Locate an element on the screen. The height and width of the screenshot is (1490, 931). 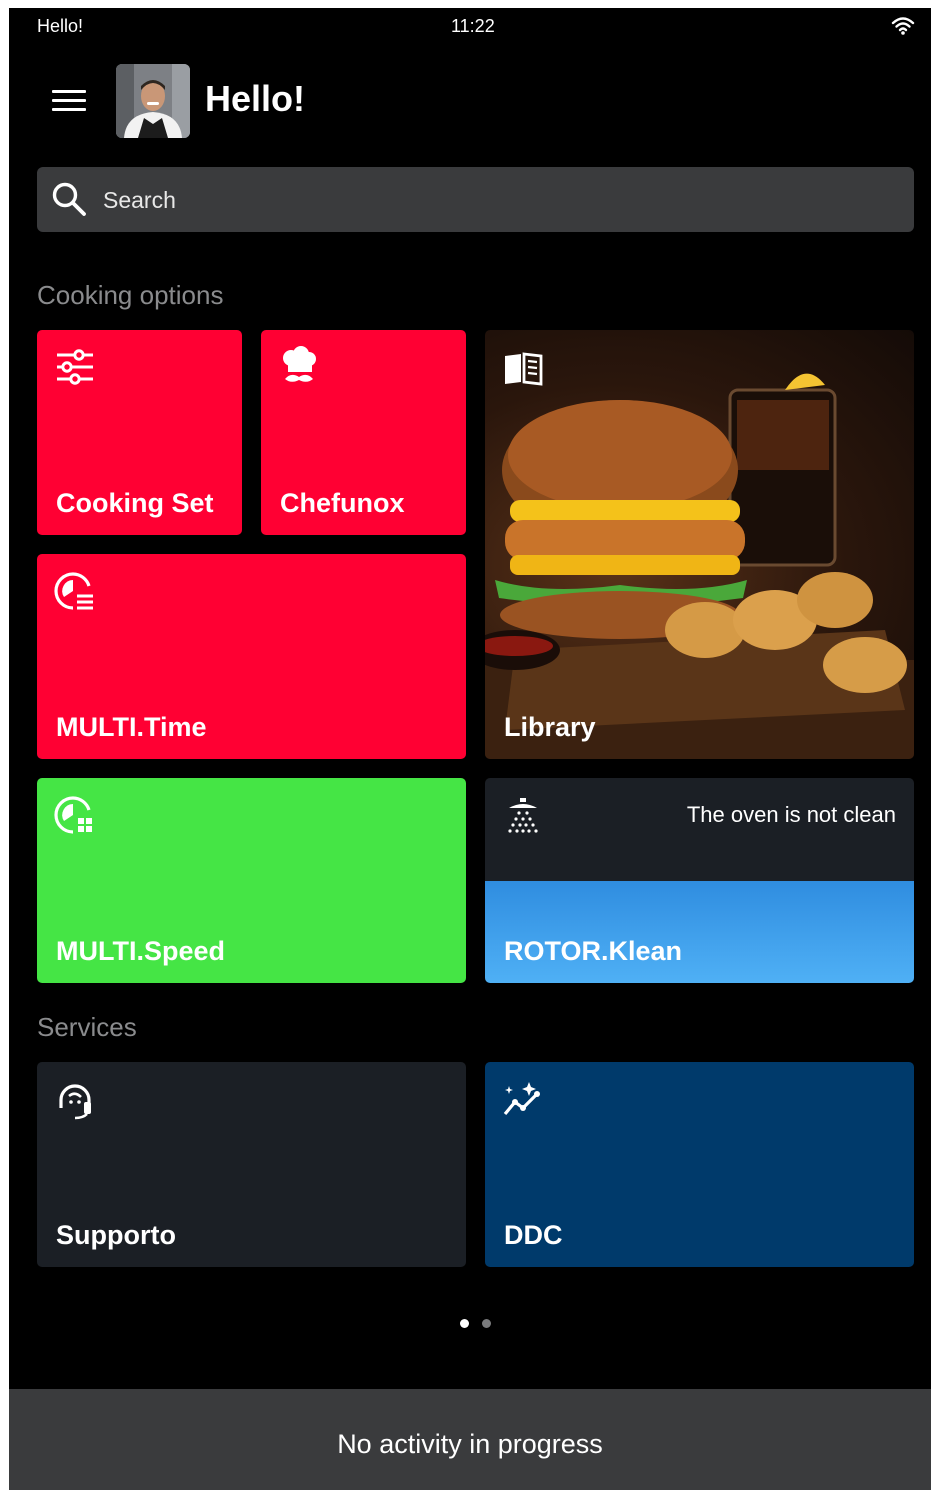
tile-ddc: DDC is located at coordinates (699, 1164).